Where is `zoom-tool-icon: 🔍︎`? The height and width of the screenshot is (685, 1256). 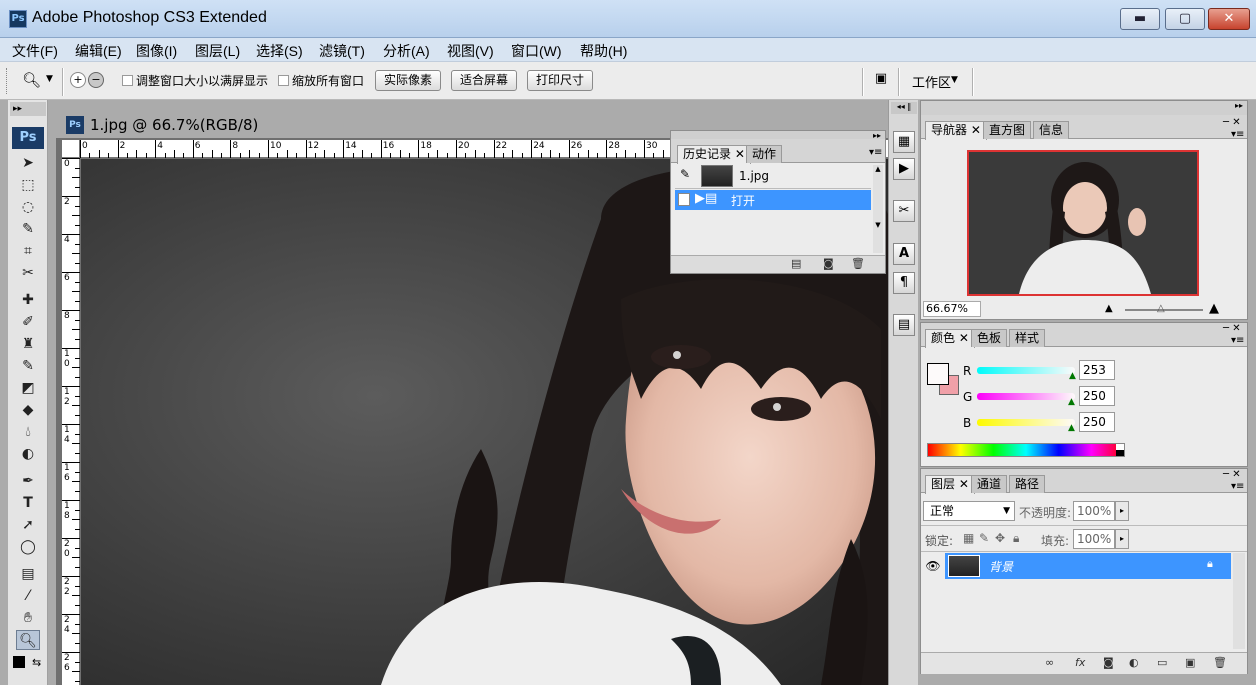 zoom-tool-icon: 🔍︎ is located at coordinates (28, 640).